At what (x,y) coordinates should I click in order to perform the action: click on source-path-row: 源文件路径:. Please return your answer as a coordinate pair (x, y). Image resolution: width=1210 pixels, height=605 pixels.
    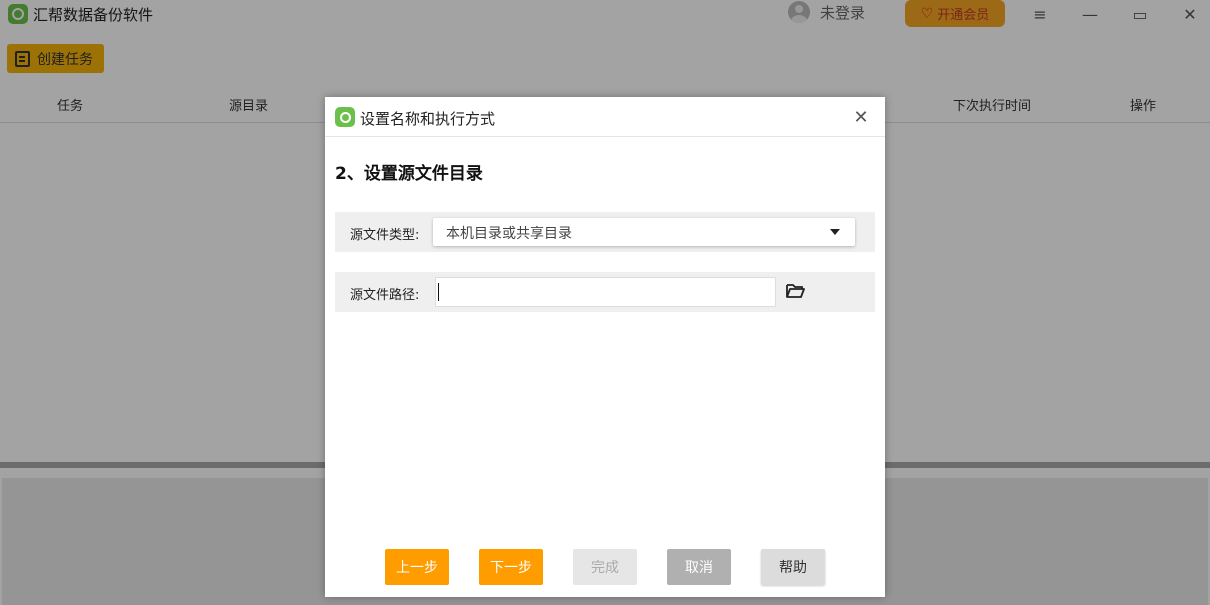
    Looking at the image, I should click on (605, 292).